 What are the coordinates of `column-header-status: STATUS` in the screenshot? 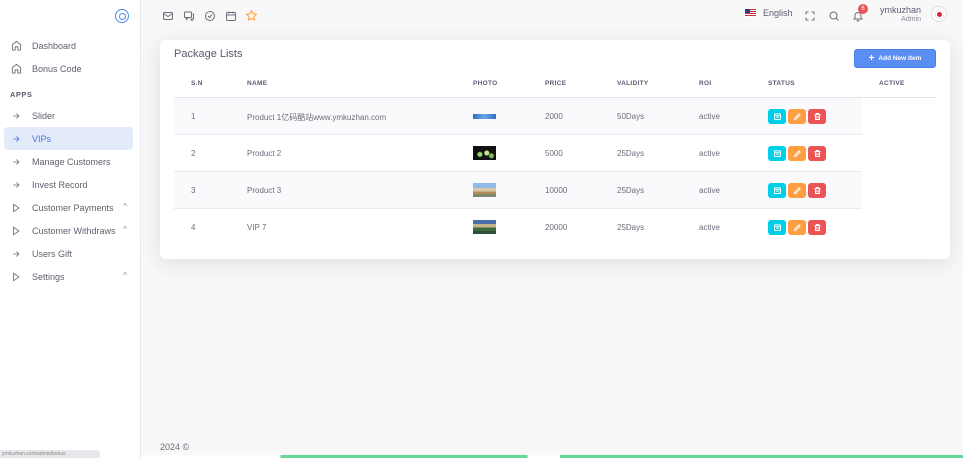 It's located at (781, 83).